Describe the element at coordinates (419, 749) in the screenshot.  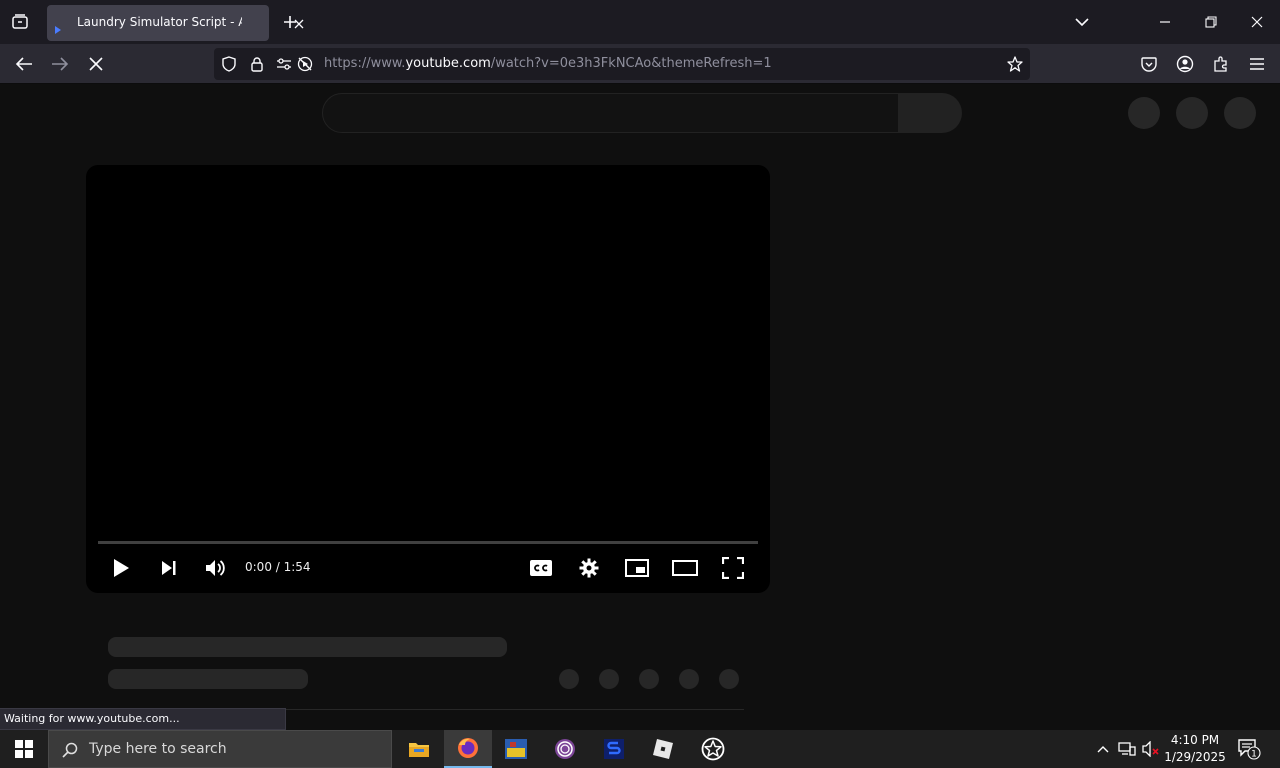
I see `file-explorer-icon` at that location.